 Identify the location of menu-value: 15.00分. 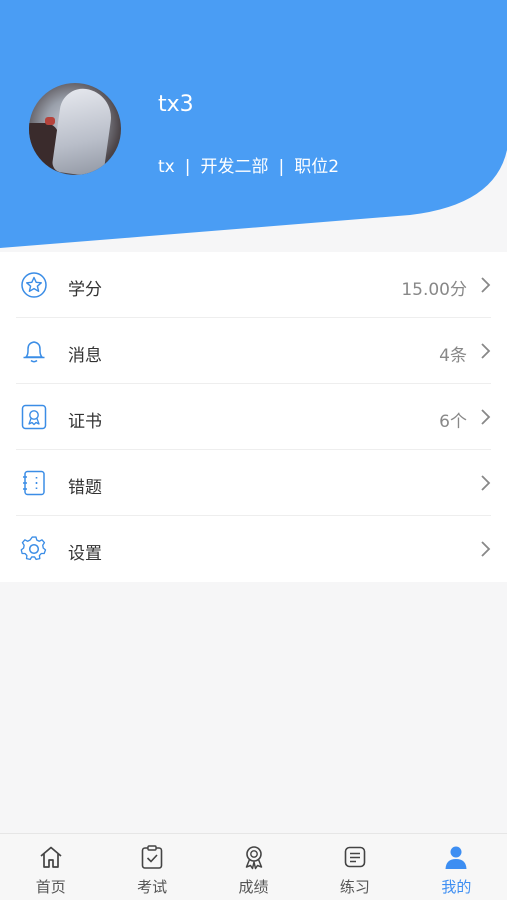
(434, 290).